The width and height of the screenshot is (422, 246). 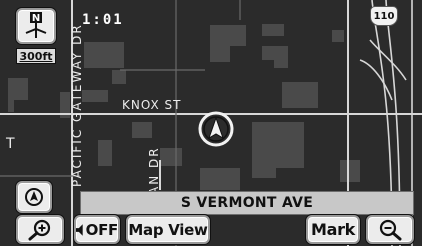 I want to click on compass-button, so click(x=34, y=197).